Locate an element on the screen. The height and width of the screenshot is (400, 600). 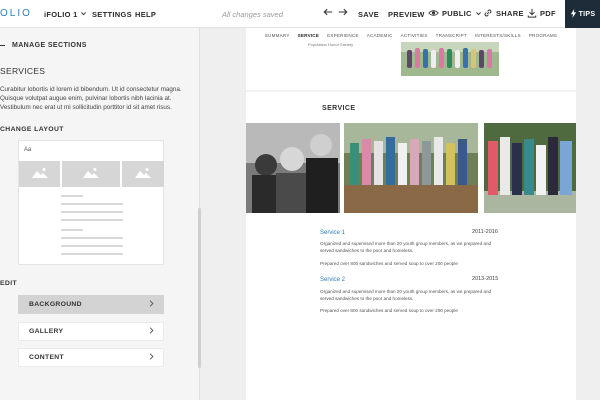
nav-programs: PROGRAMS is located at coordinates (543, 37).